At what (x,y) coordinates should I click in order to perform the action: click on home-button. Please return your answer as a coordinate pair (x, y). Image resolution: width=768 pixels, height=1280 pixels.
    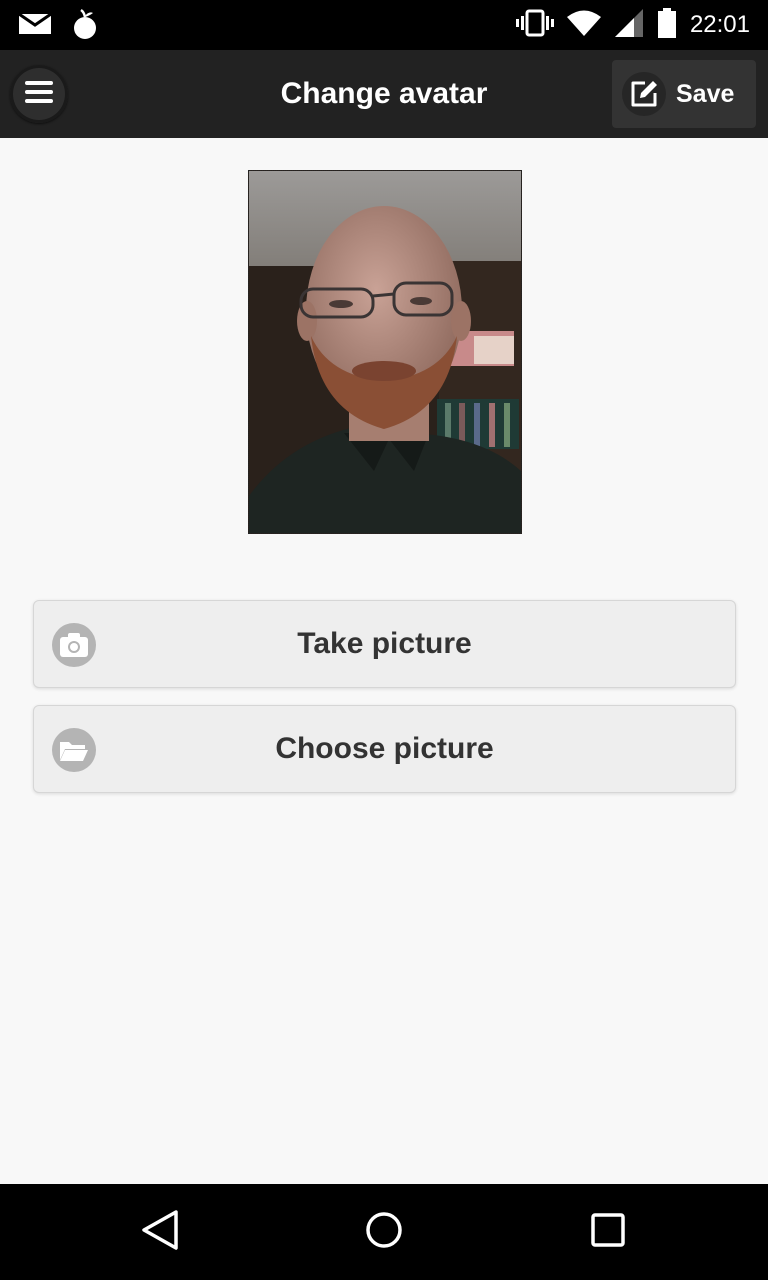
    Looking at the image, I should click on (384, 1232).